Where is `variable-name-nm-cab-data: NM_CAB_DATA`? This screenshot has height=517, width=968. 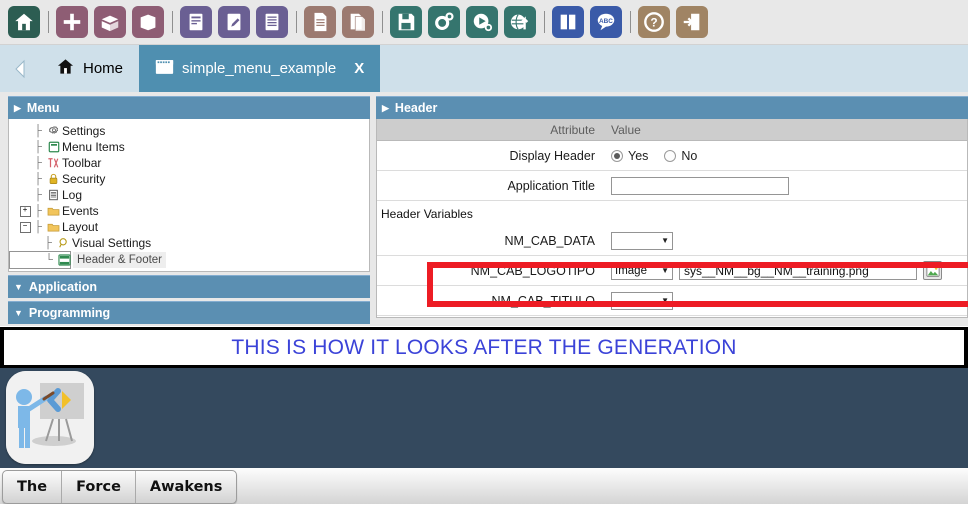 variable-name-nm-cab-data: NM_CAB_DATA is located at coordinates (549, 240).